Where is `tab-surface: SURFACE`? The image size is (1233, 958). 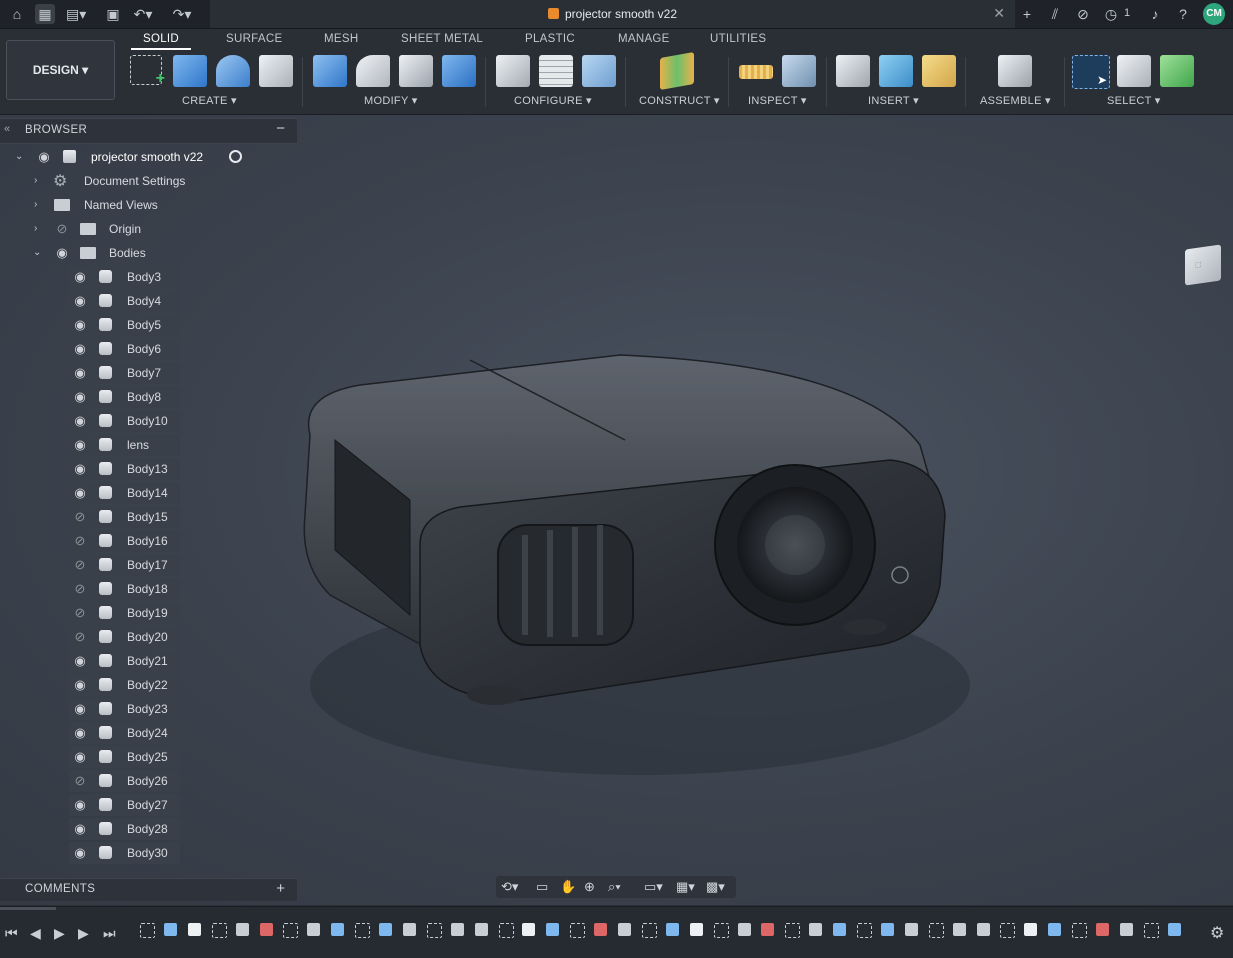
tab-surface: SURFACE is located at coordinates (254, 39).